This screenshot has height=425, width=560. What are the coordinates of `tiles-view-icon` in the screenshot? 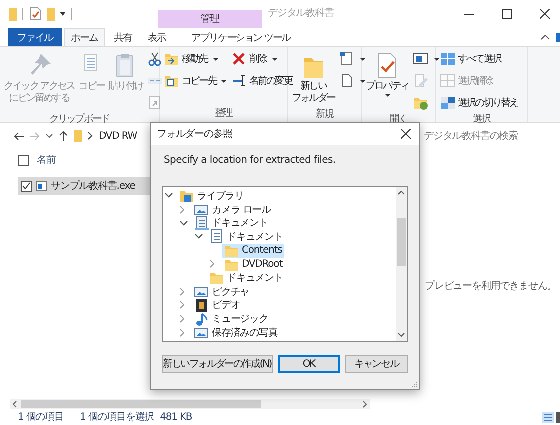 It's located at (558, 417).